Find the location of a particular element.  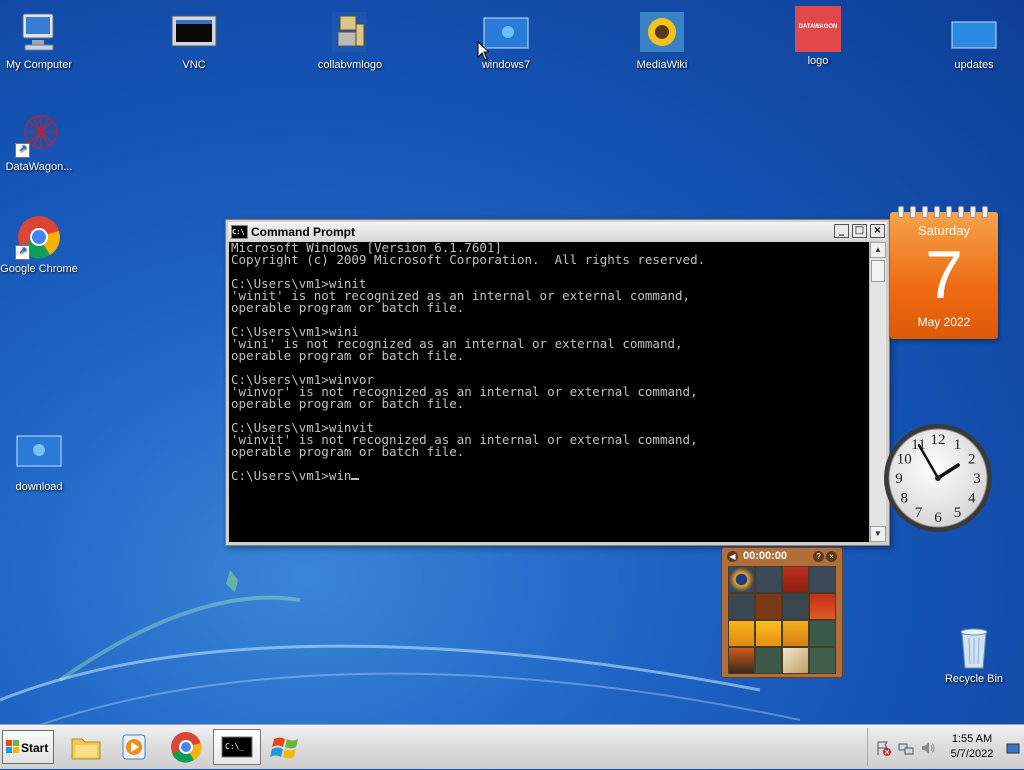

clock-numeral: 2 is located at coordinates (972, 460).